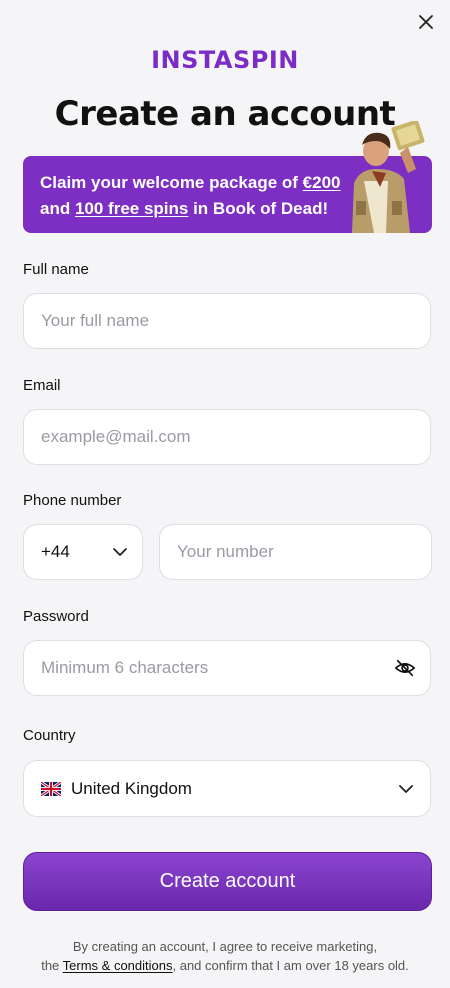 The image size is (450, 988). What do you see at coordinates (72, 500) in the screenshot?
I see `phone-label: Phone number` at bounding box center [72, 500].